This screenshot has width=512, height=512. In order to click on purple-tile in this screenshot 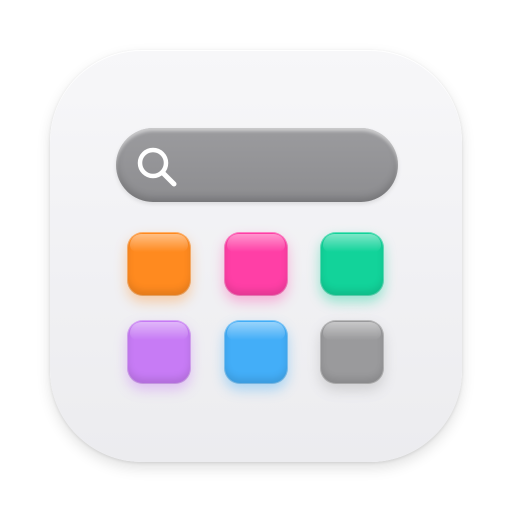, I will do `click(159, 352)`.